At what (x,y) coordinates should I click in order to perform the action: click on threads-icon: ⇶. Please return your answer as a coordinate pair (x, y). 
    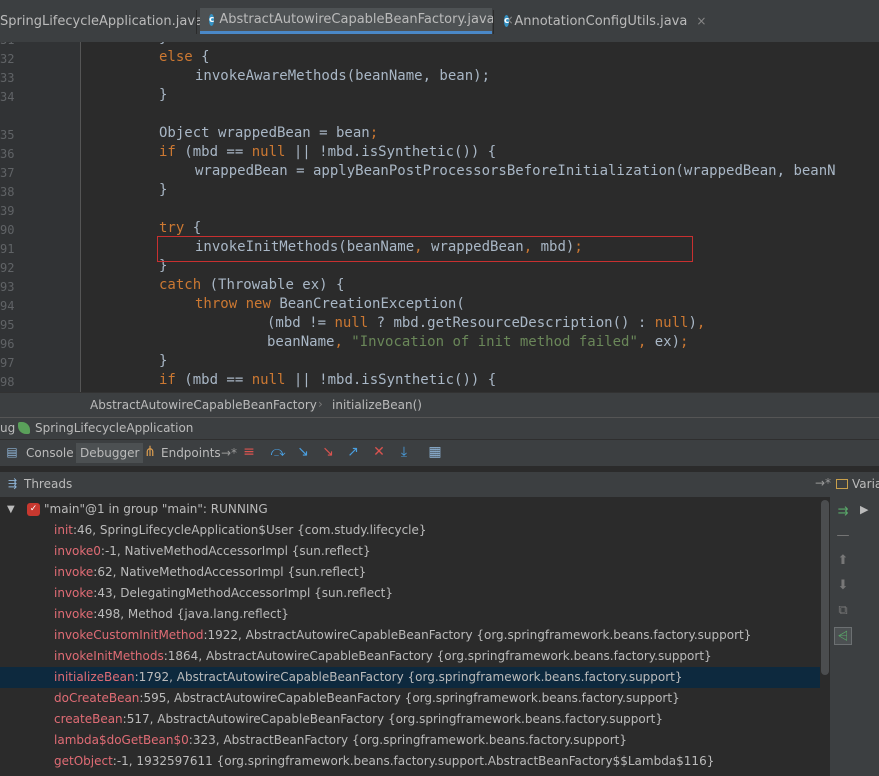
    Looking at the image, I should click on (13, 483).